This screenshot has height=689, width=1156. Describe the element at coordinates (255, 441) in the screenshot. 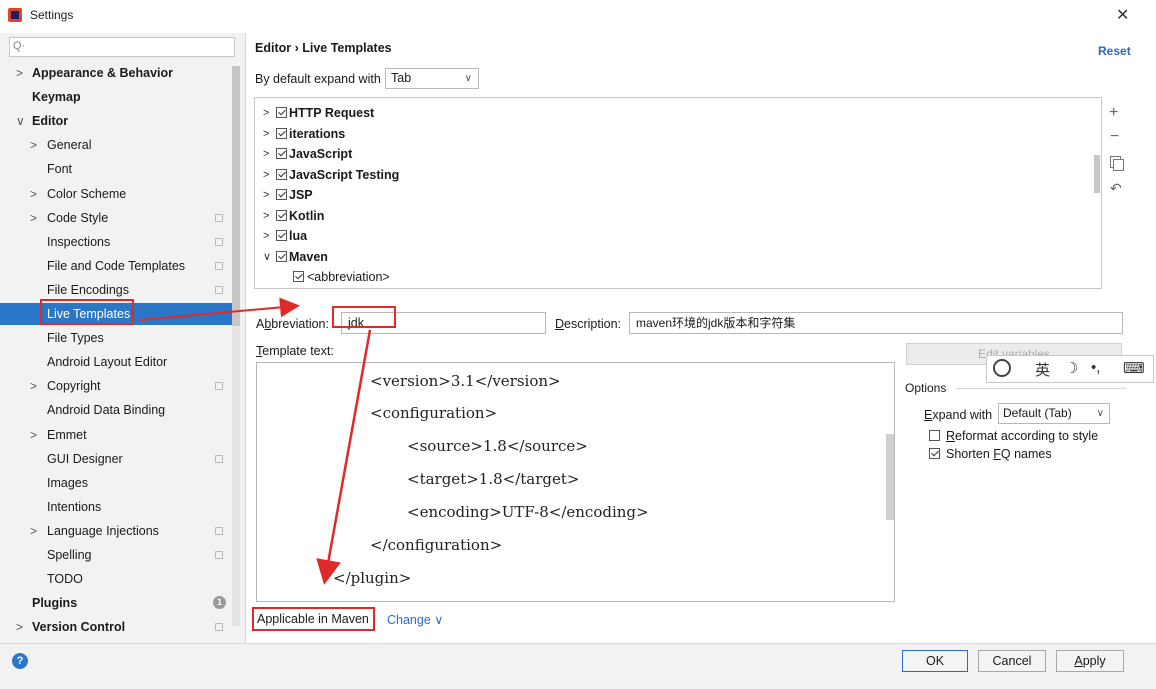

I see `annotation-arrows` at that location.